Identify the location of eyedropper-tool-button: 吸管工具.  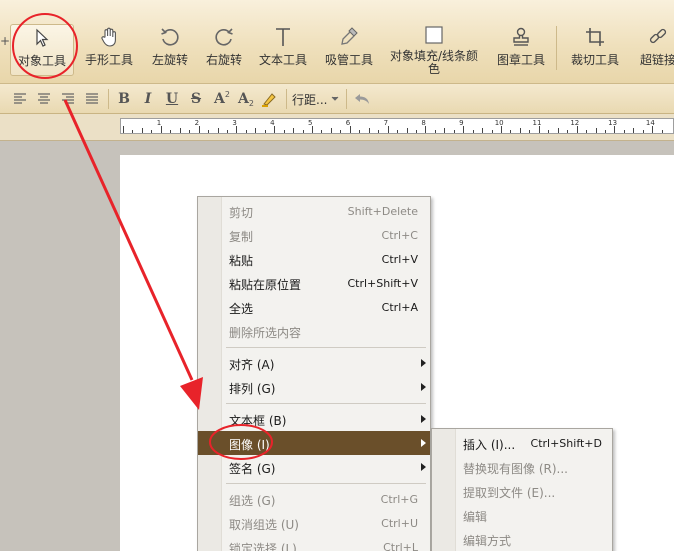
(349, 50).